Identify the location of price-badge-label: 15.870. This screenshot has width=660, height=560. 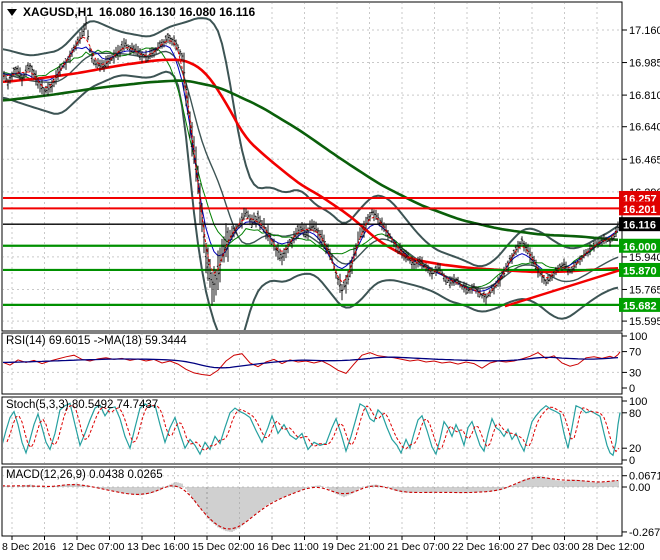
(640, 271).